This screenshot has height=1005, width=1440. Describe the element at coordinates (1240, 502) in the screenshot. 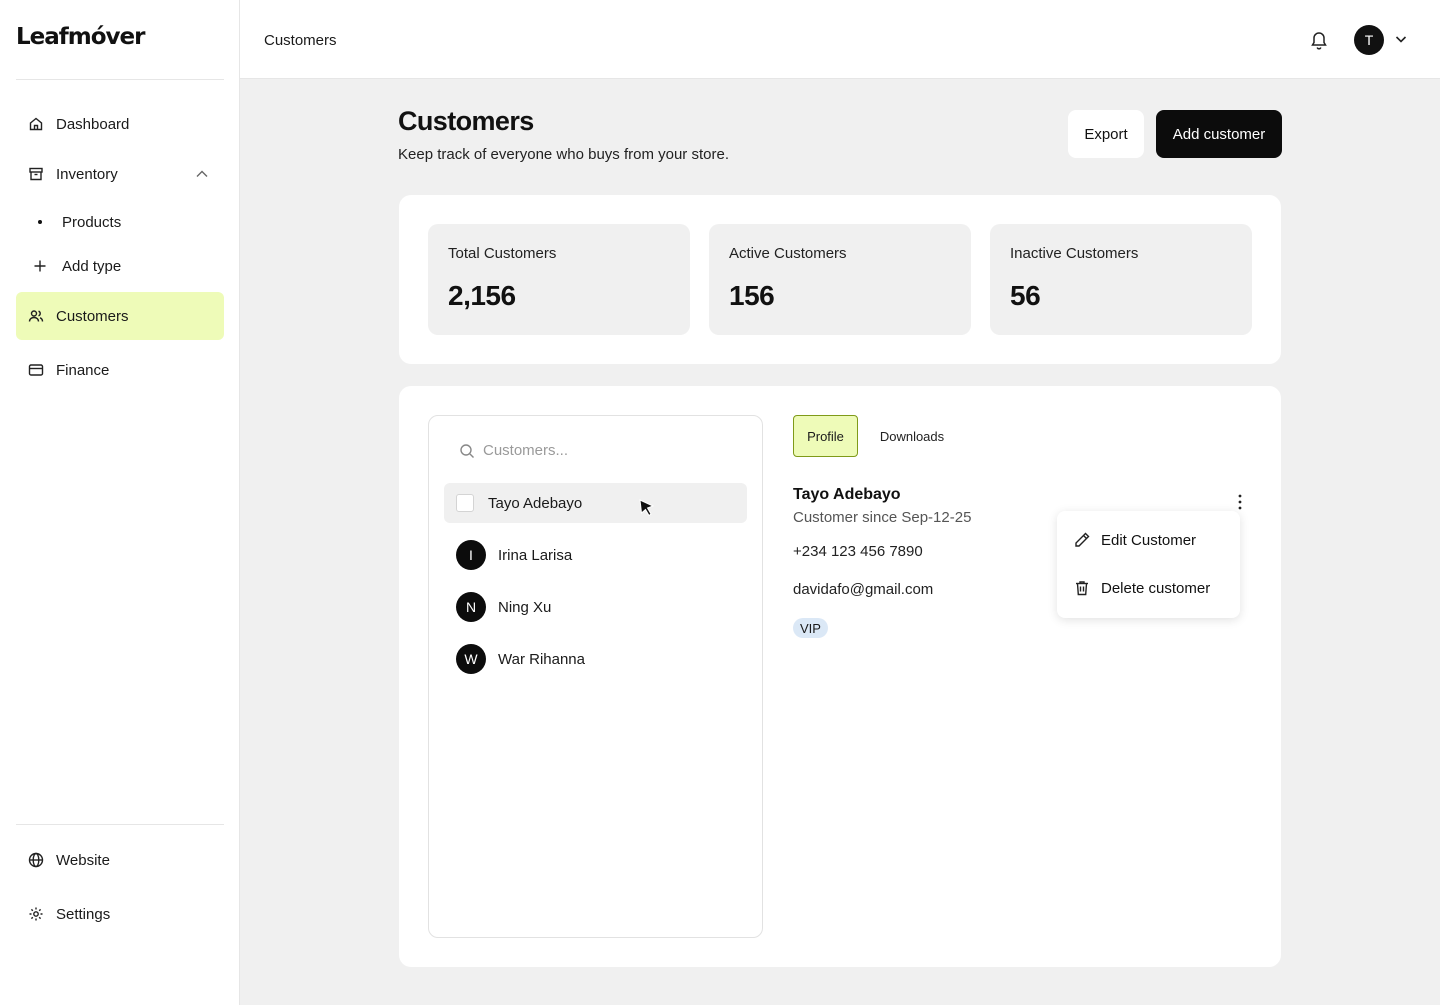

I see `more-options-icon` at that location.